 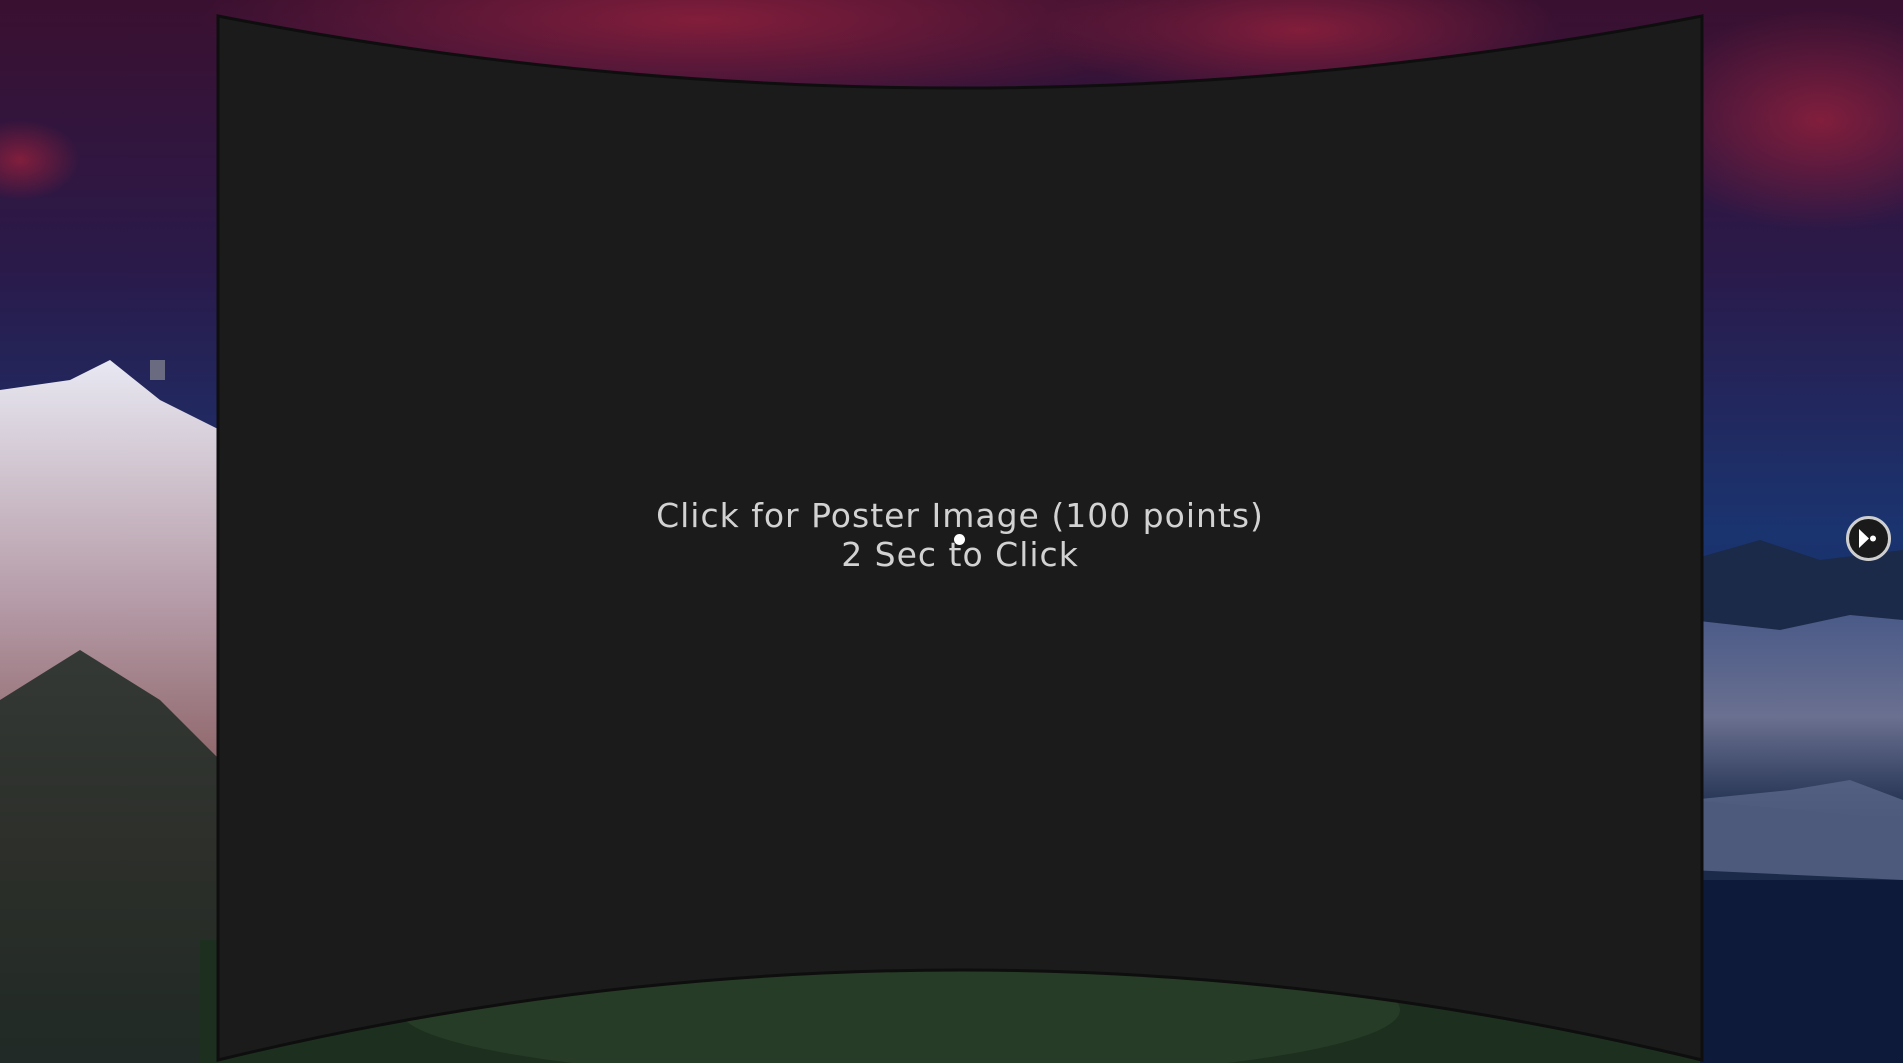 What do you see at coordinates (959, 539) in the screenshot?
I see `gaze-dot-icon` at bounding box center [959, 539].